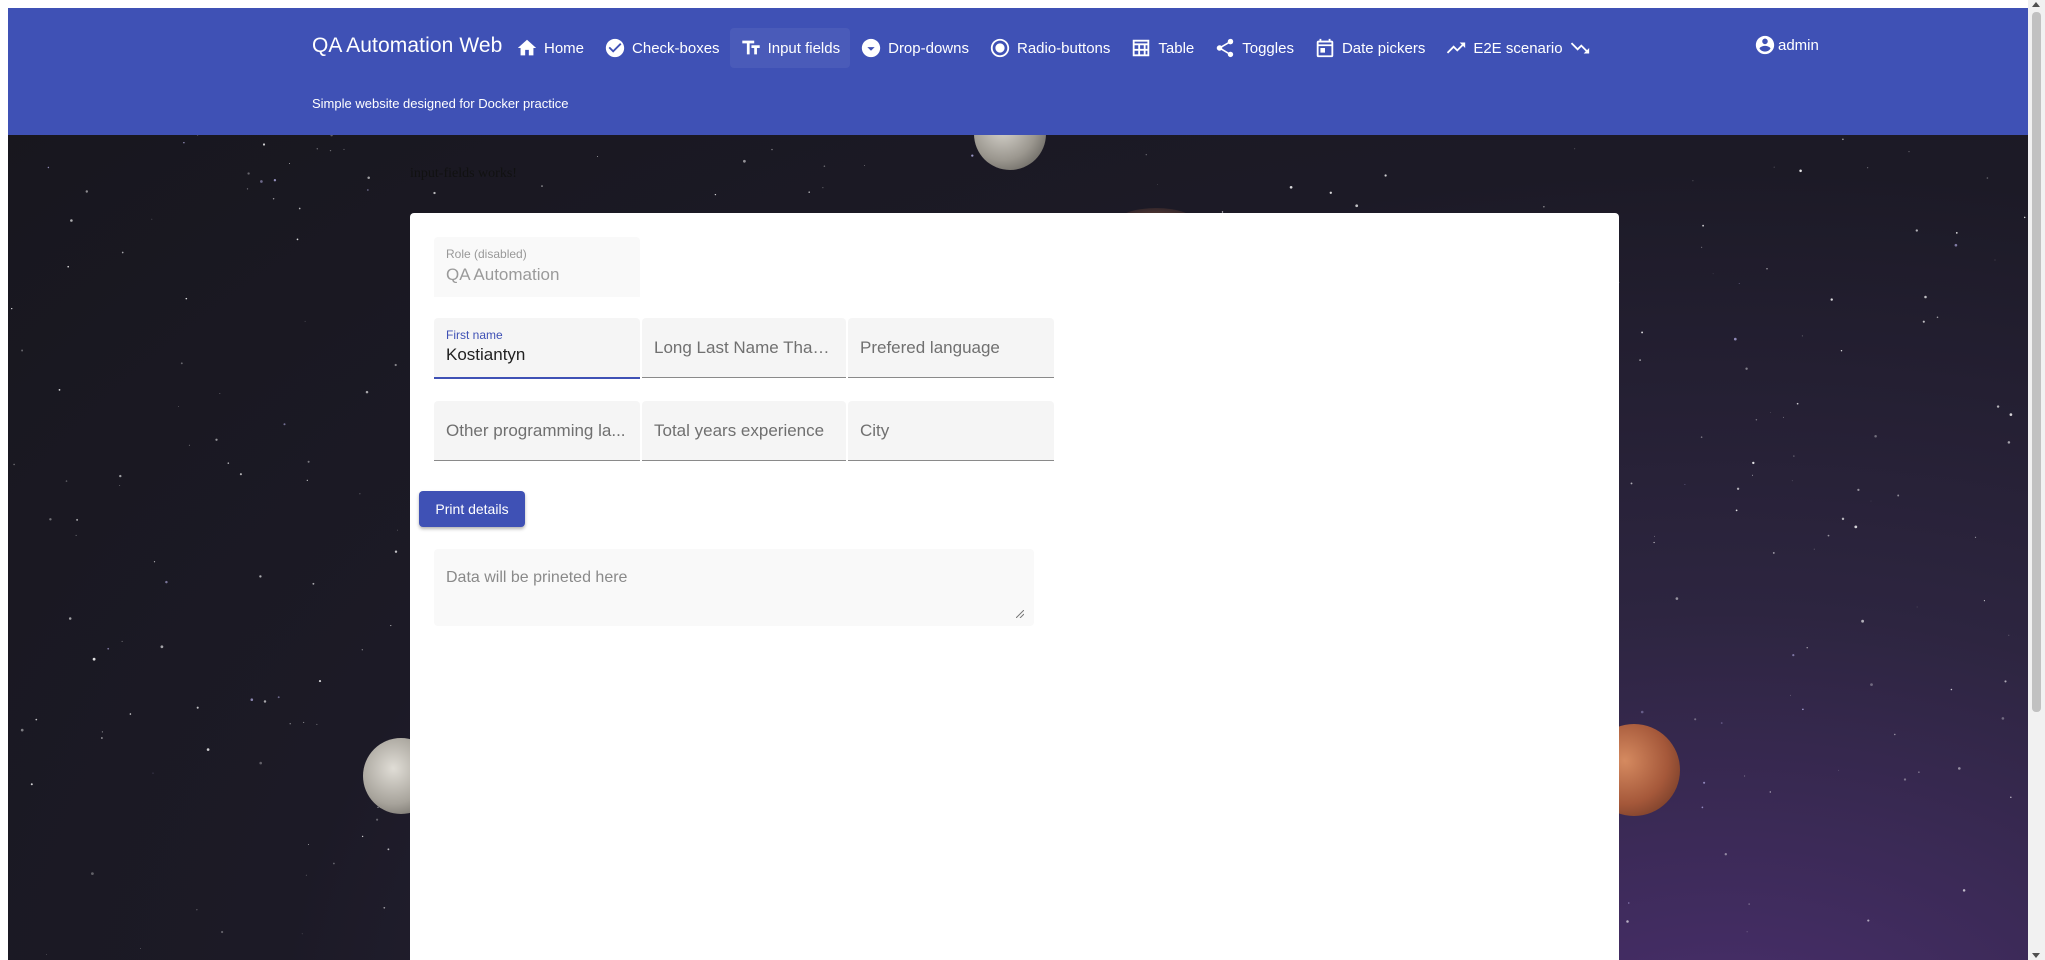 The width and height of the screenshot is (2045, 960). What do you see at coordinates (1268, 48) in the screenshot?
I see `nav-toggles-label: Toggles` at bounding box center [1268, 48].